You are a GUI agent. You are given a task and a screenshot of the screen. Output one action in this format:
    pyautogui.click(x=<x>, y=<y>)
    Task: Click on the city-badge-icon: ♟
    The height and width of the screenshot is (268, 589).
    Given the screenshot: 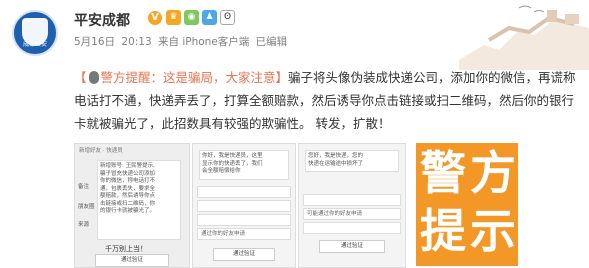 What is the action you would take?
    pyautogui.click(x=209, y=17)
    